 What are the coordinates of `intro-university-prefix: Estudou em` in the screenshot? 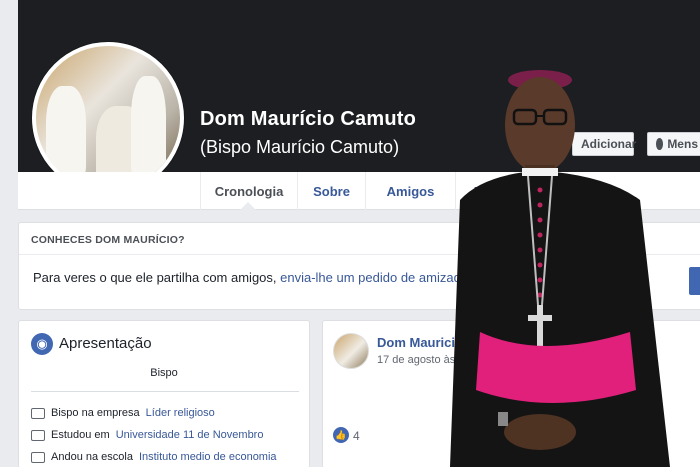 It's located at (80, 435).